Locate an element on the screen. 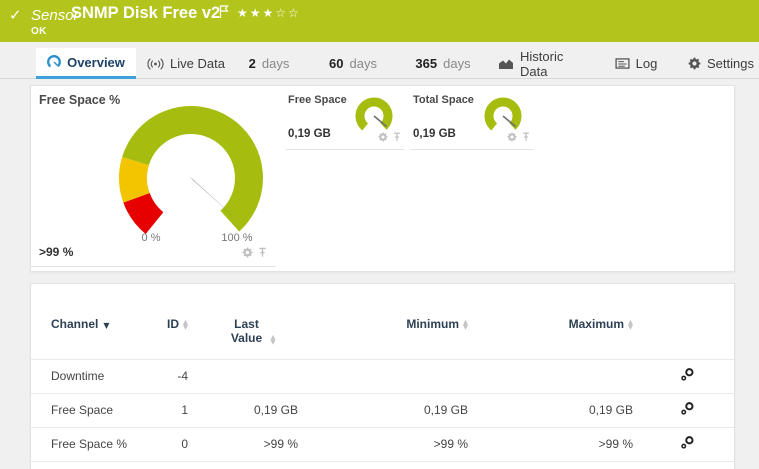  channel-id: 1 is located at coordinates (173, 410).